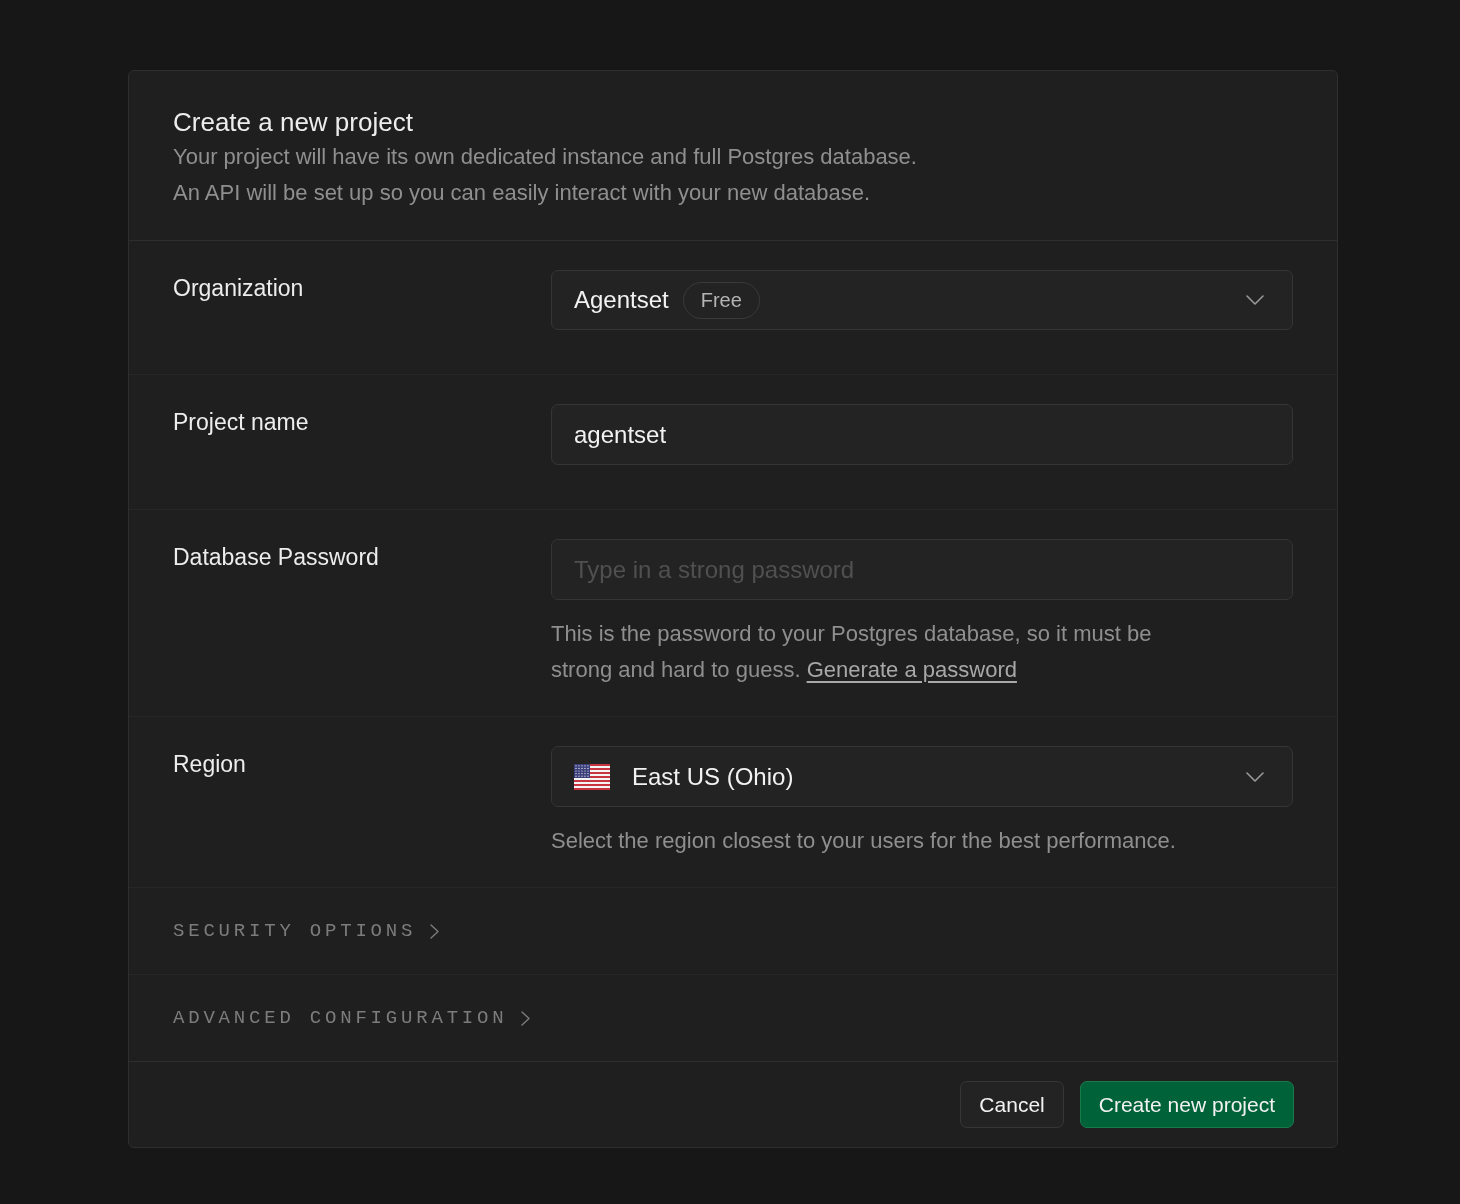  What do you see at coordinates (1186, 1104) in the screenshot?
I see `create-project-button: Create new project` at bounding box center [1186, 1104].